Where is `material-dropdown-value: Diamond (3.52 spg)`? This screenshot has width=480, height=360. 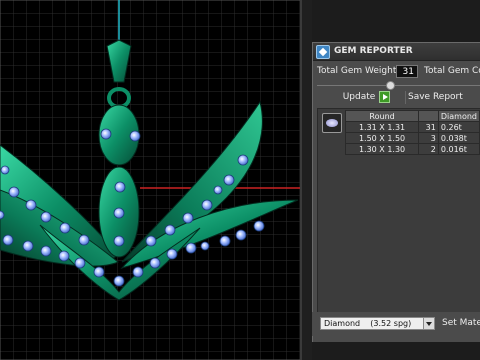
material-dropdown-value: Diamond (3.52 spg) is located at coordinates (368, 323).